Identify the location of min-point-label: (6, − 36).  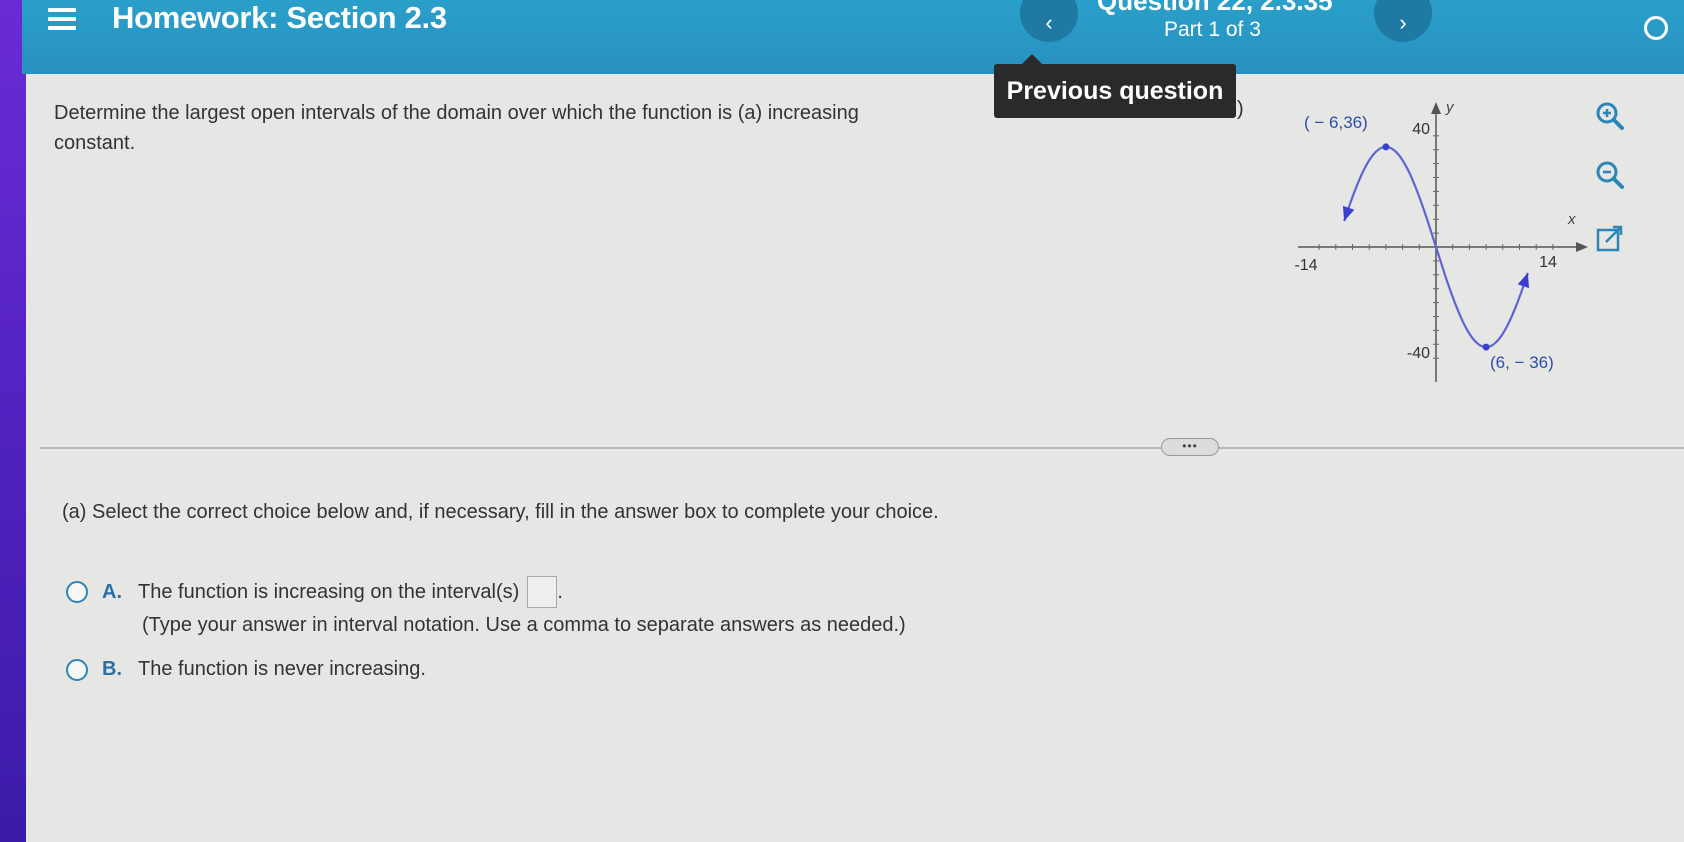
(1522, 362).